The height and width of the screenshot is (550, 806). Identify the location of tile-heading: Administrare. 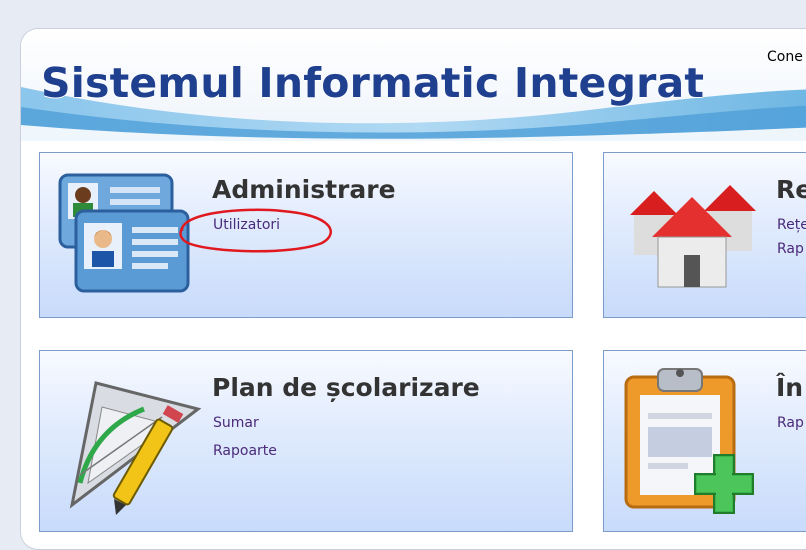
(304, 189).